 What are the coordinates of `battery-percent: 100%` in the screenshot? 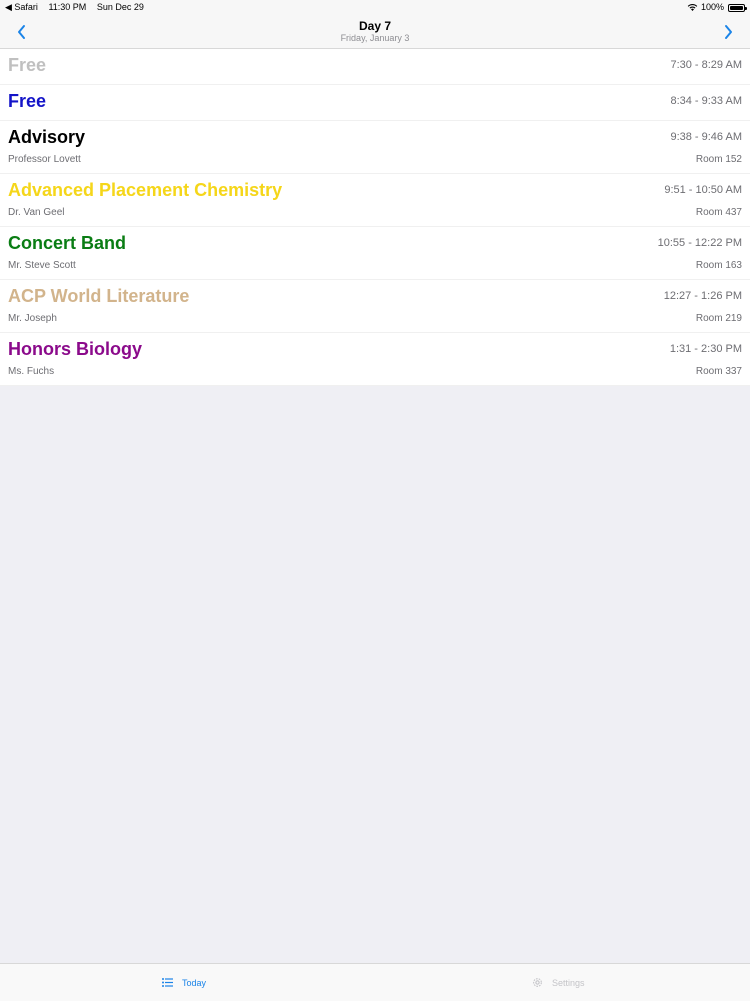 It's located at (712, 7).